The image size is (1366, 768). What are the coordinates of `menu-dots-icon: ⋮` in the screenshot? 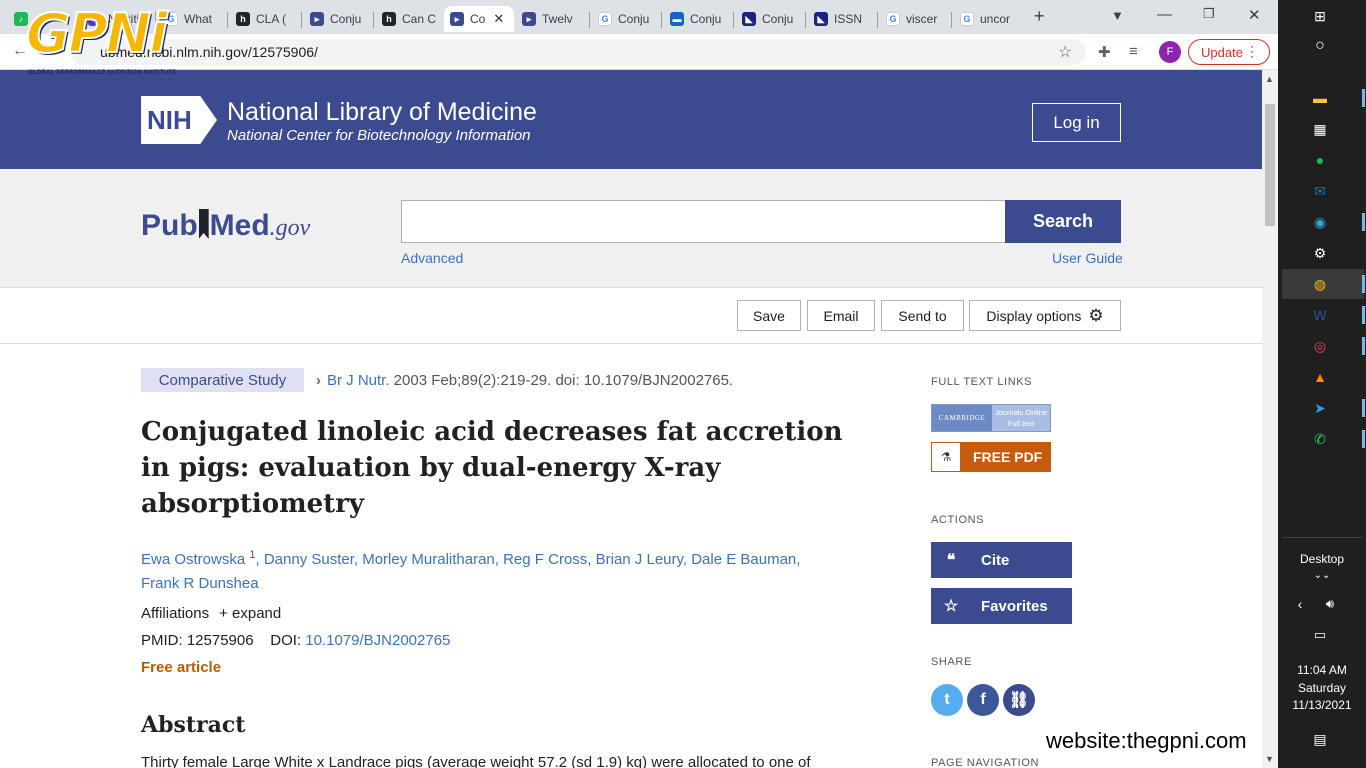 It's located at (1252, 51).